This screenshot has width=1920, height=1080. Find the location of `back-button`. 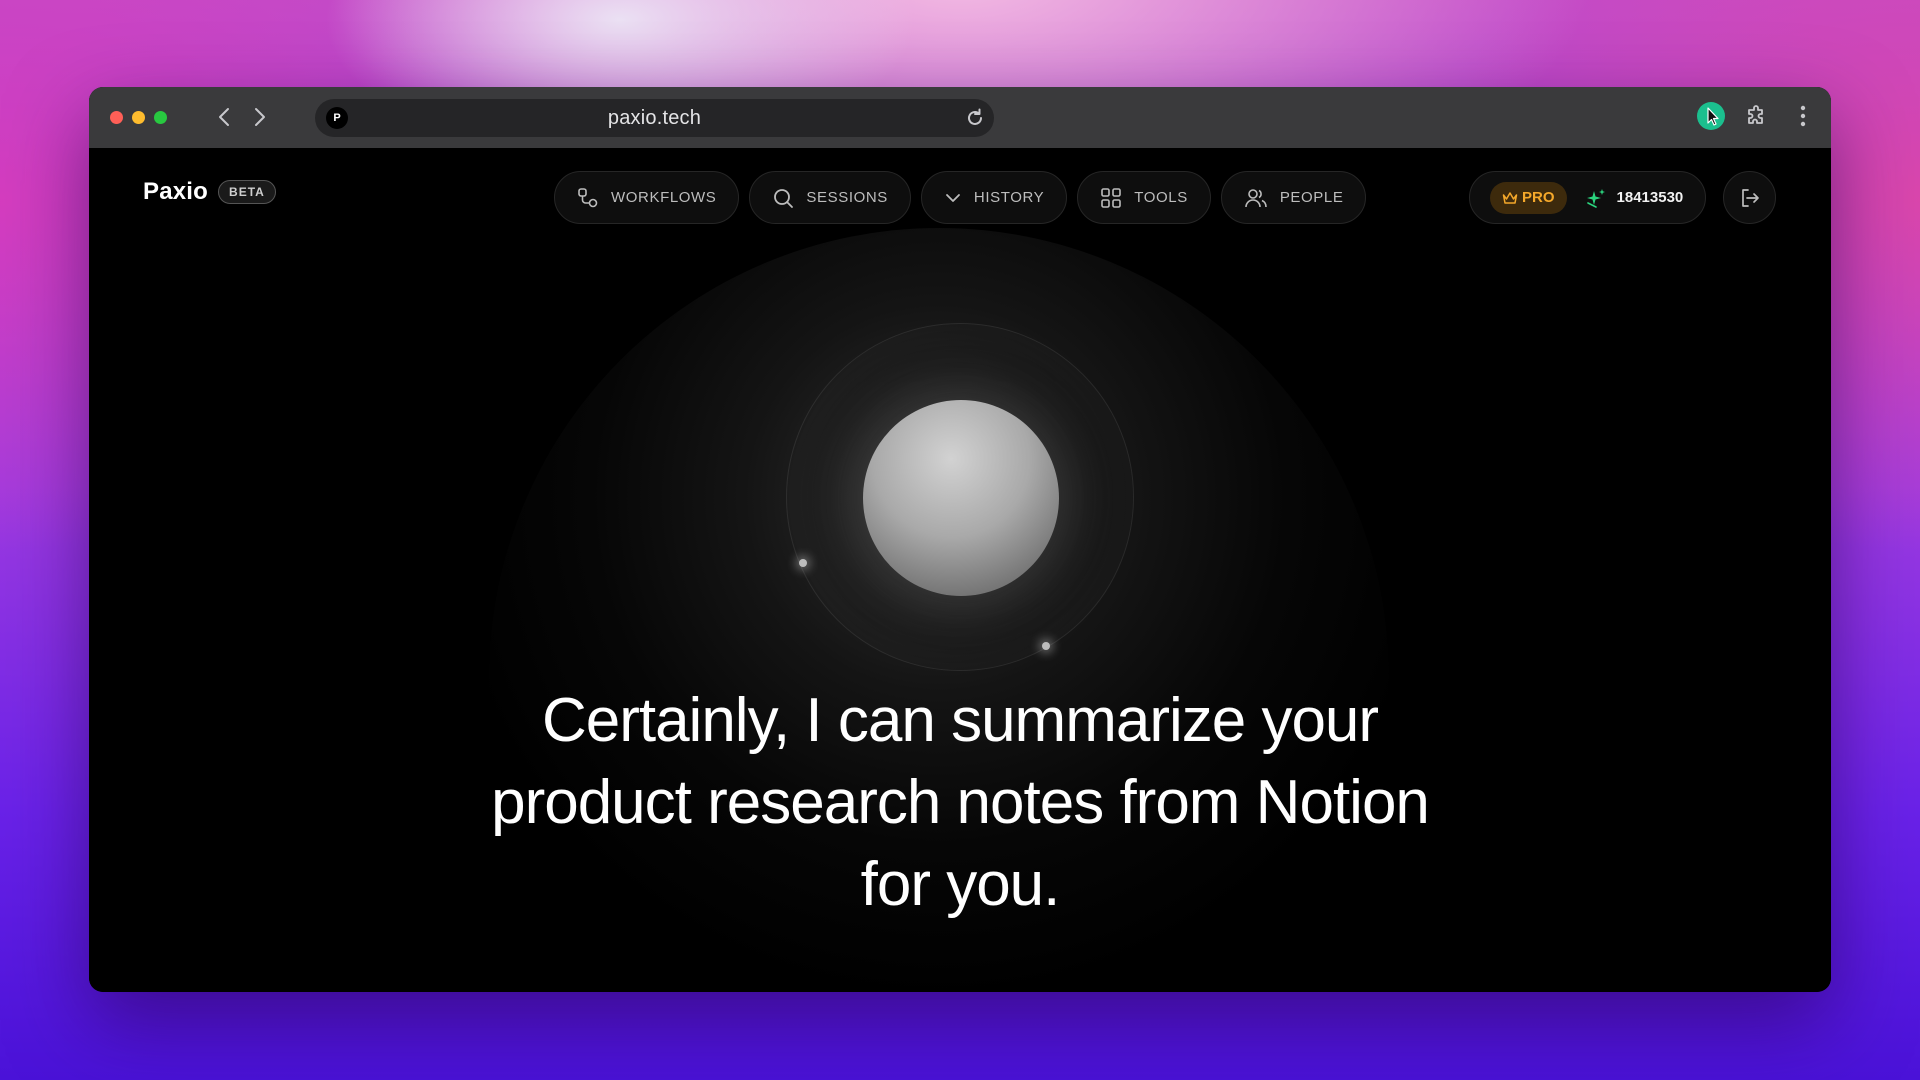

back-button is located at coordinates (224, 117).